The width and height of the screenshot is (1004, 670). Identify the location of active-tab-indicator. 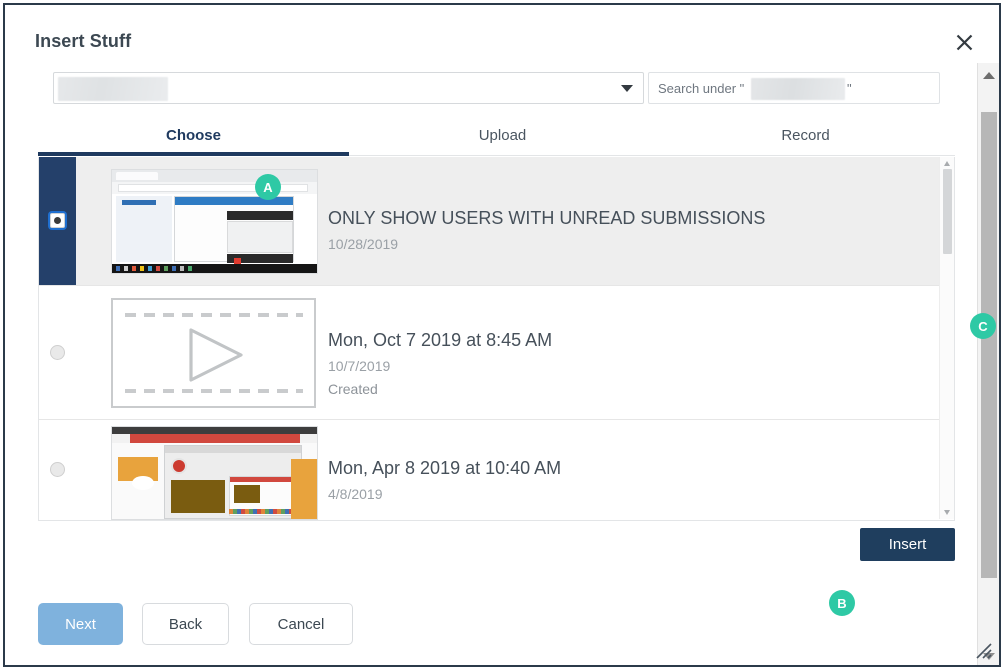
(193, 154).